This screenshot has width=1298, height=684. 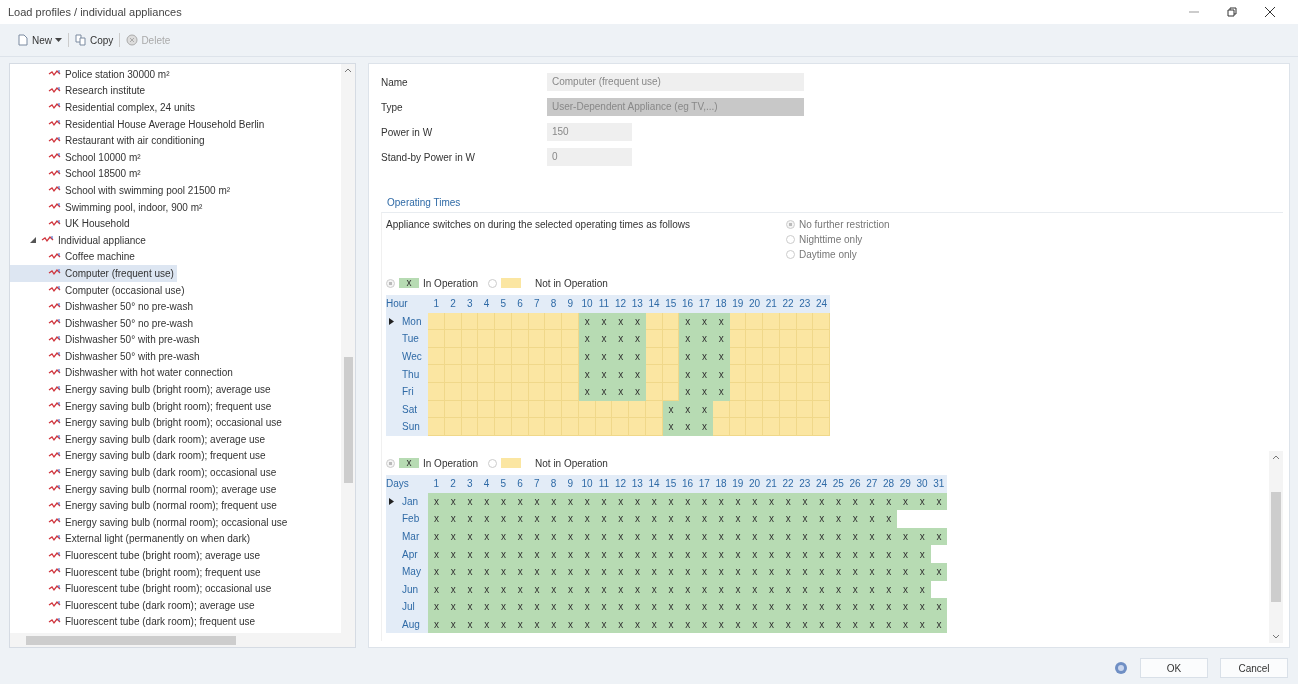 What do you see at coordinates (139, 439) in the screenshot?
I see `tree-item: Energy saving bulb (dark room); average use` at bounding box center [139, 439].